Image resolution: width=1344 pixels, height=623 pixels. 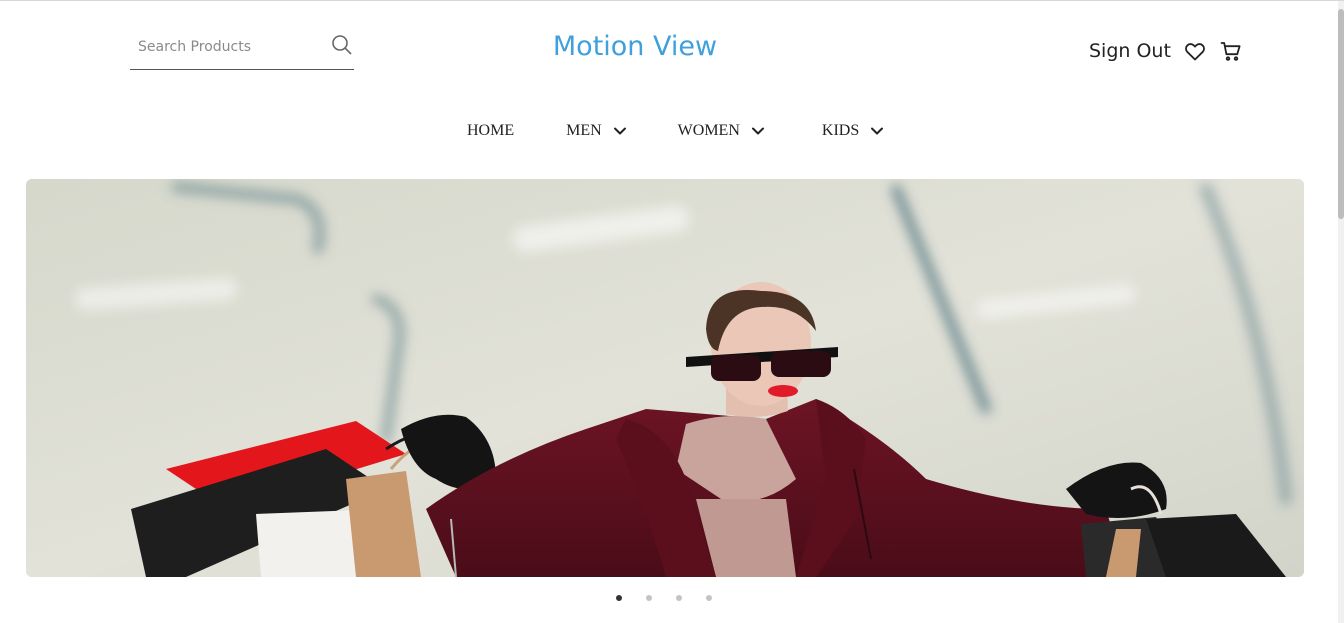 What do you see at coordinates (840, 130) in the screenshot?
I see `nav-item-label: KIDS` at bounding box center [840, 130].